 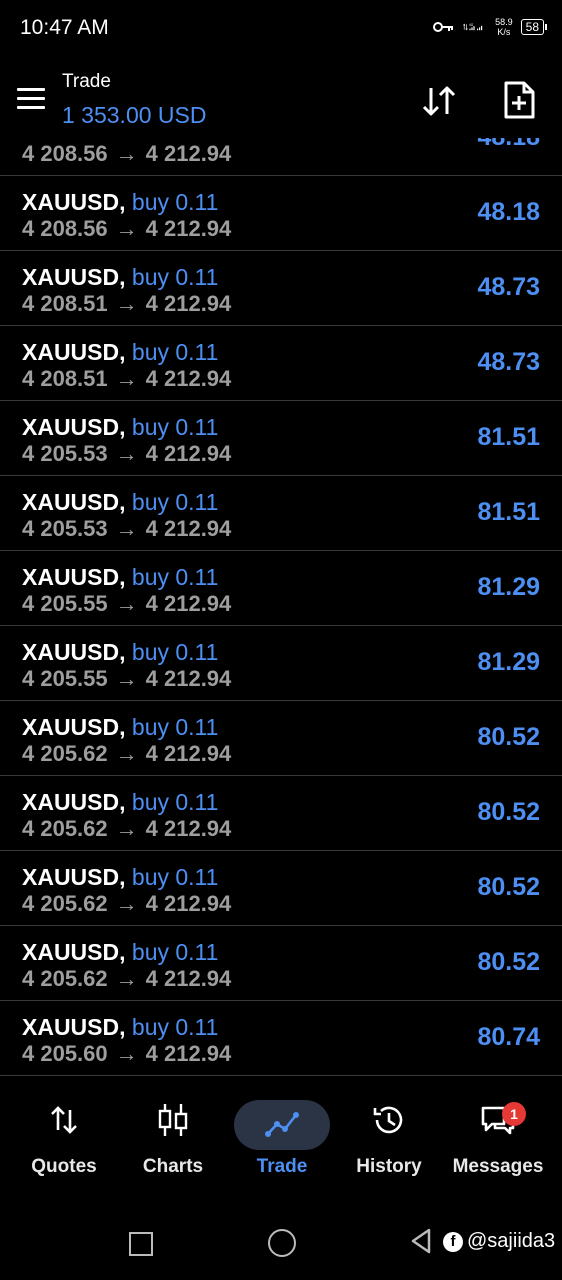 What do you see at coordinates (519, 100) in the screenshot?
I see `new-order-icon` at bounding box center [519, 100].